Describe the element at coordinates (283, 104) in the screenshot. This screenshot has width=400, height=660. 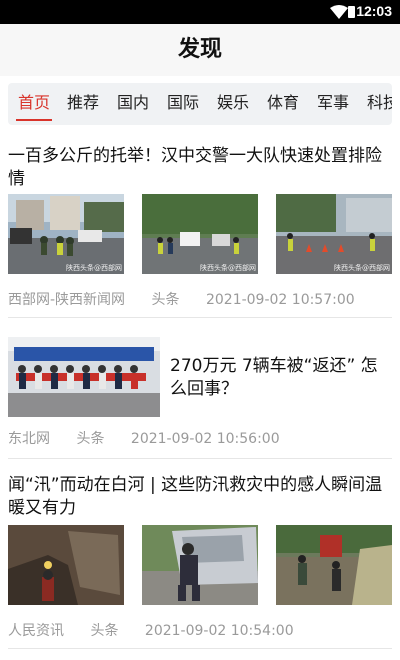
I see `tab-sports: 体育` at that location.